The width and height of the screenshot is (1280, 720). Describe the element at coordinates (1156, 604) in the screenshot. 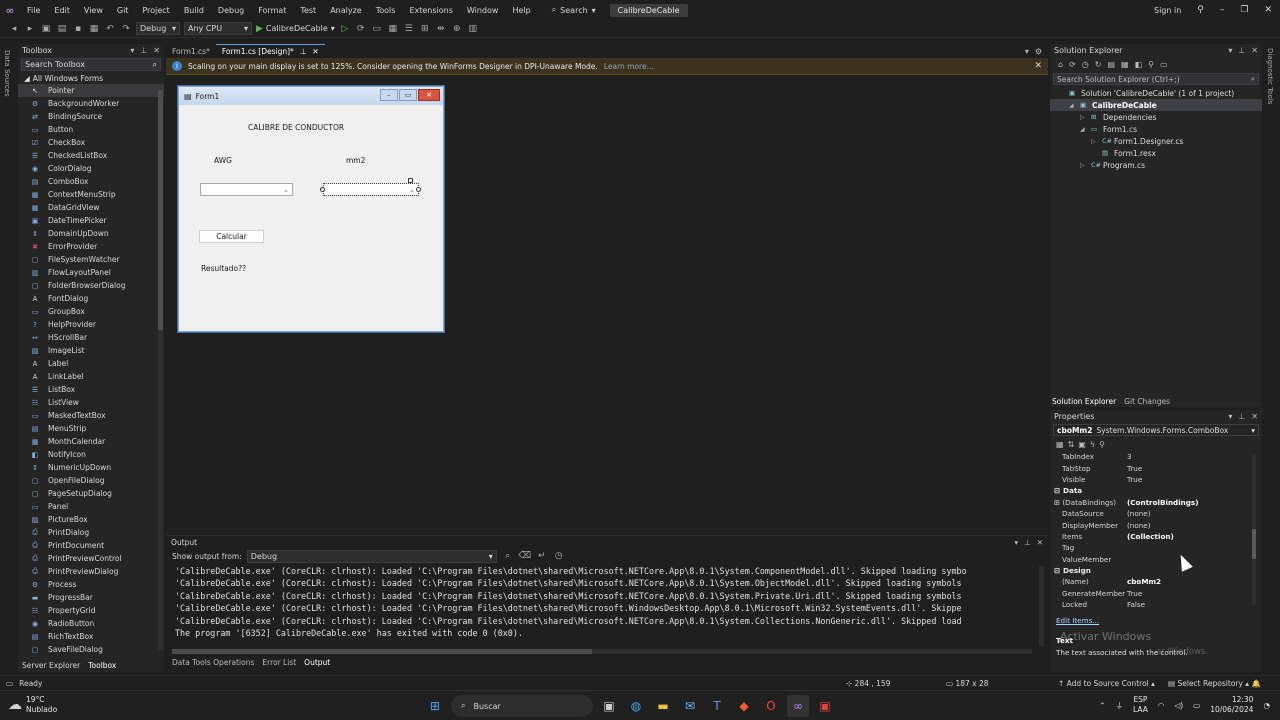

I see `property-row: Locked False` at that location.